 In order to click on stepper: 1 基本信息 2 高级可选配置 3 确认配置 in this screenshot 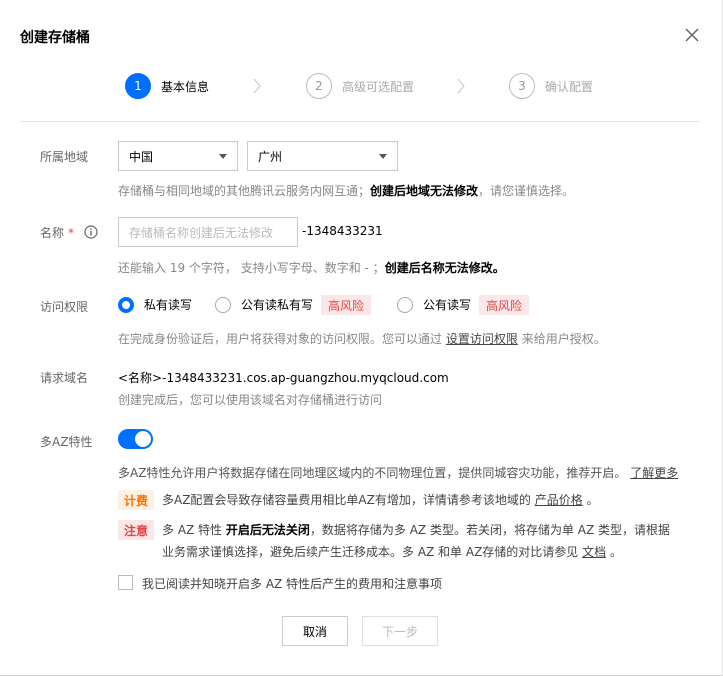, I will do `click(361, 87)`.